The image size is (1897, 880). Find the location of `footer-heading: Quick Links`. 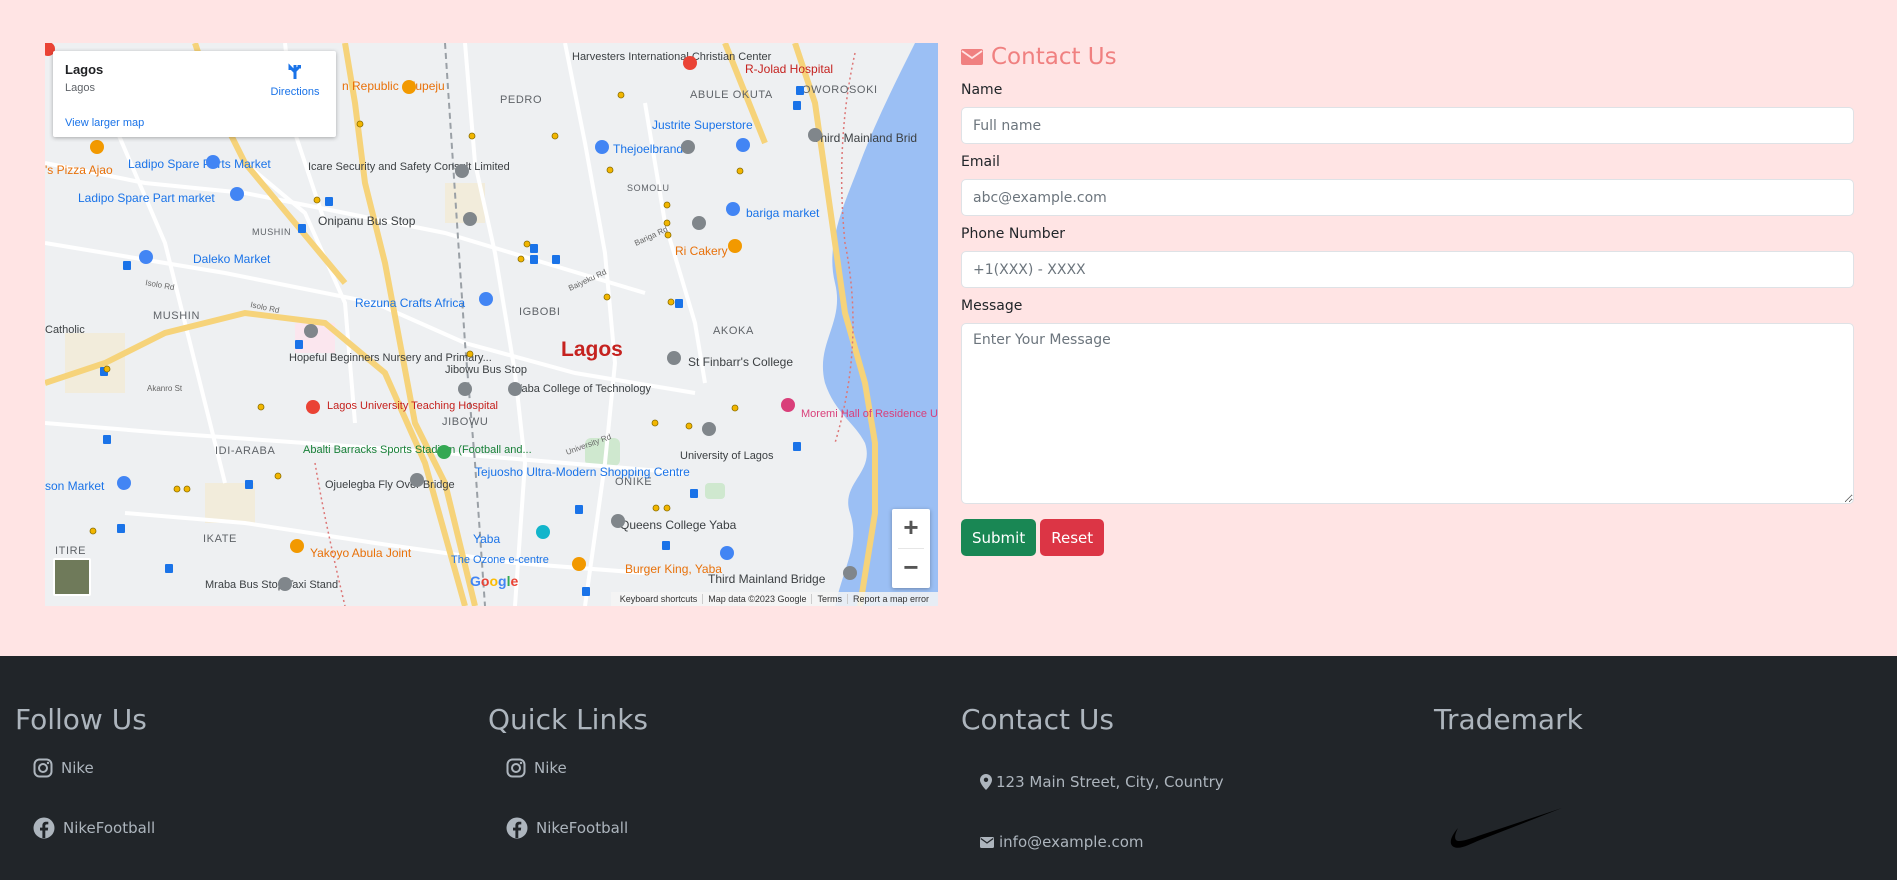

footer-heading: Quick Links is located at coordinates (568, 719).